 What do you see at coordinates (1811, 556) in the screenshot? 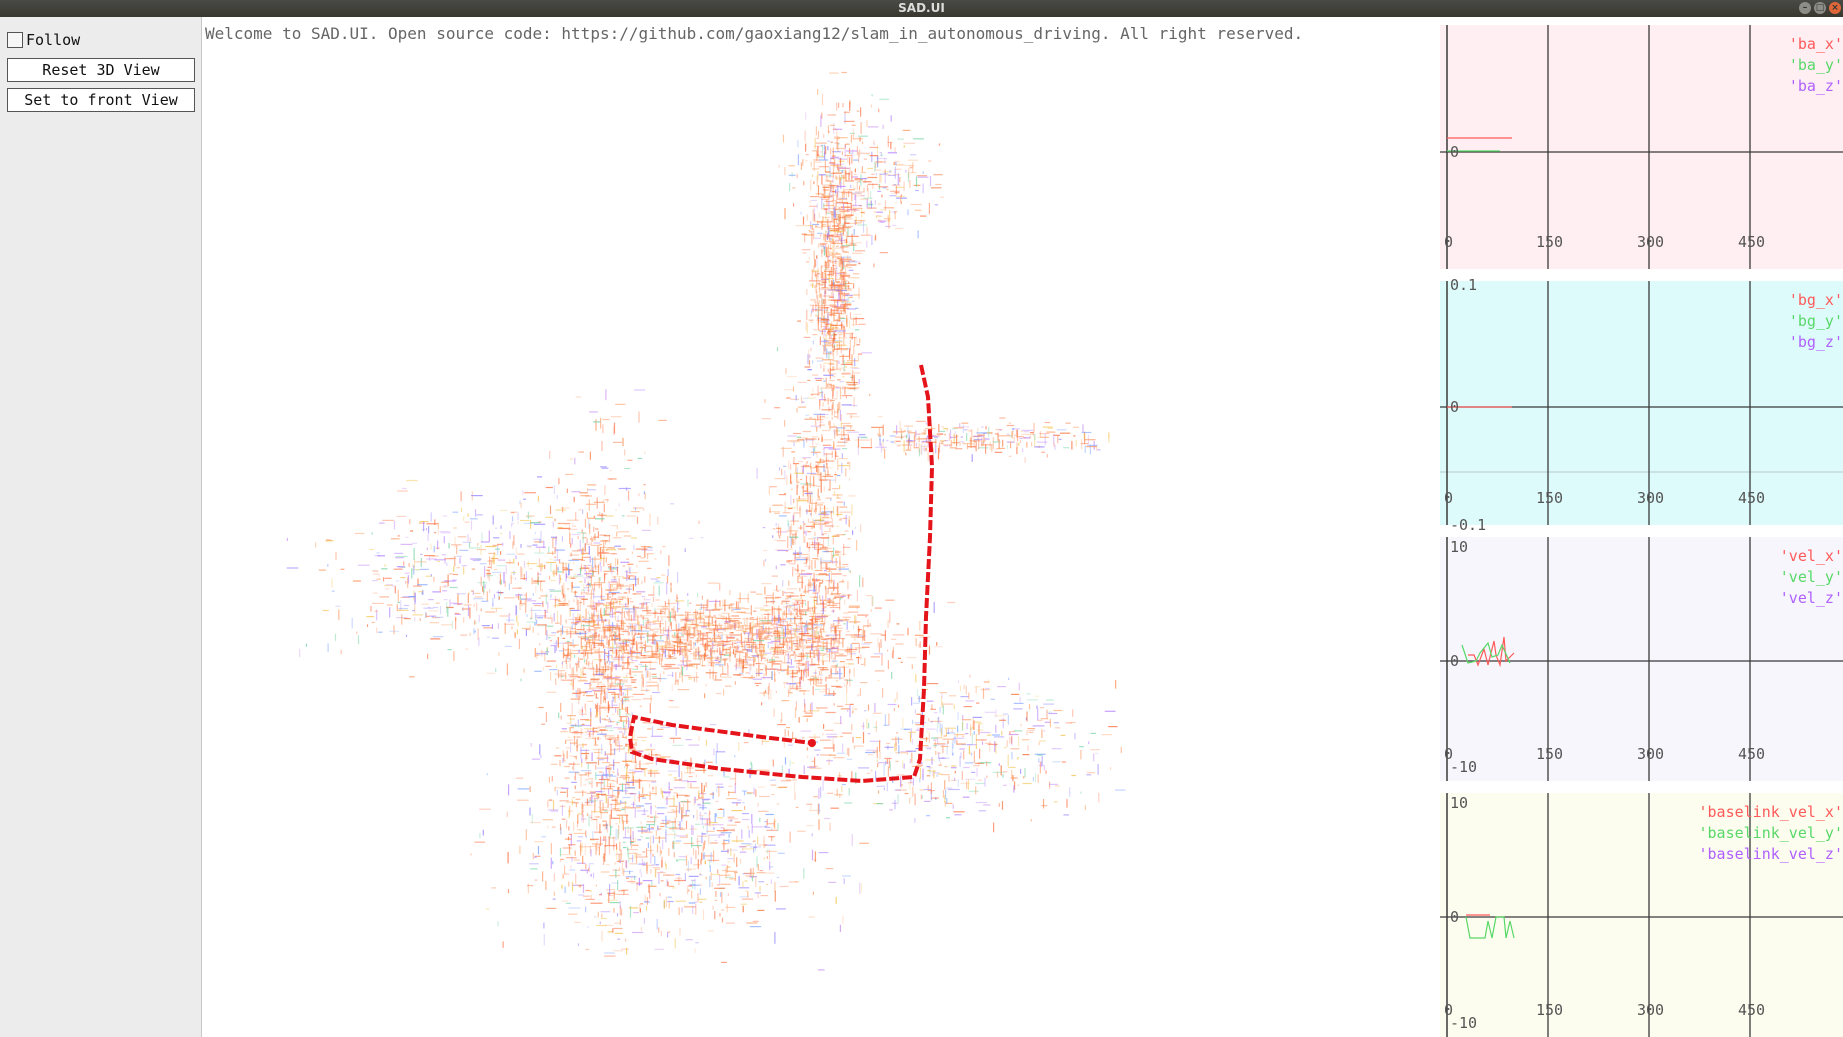
I see `legend-entry: 'vel_x'` at bounding box center [1811, 556].